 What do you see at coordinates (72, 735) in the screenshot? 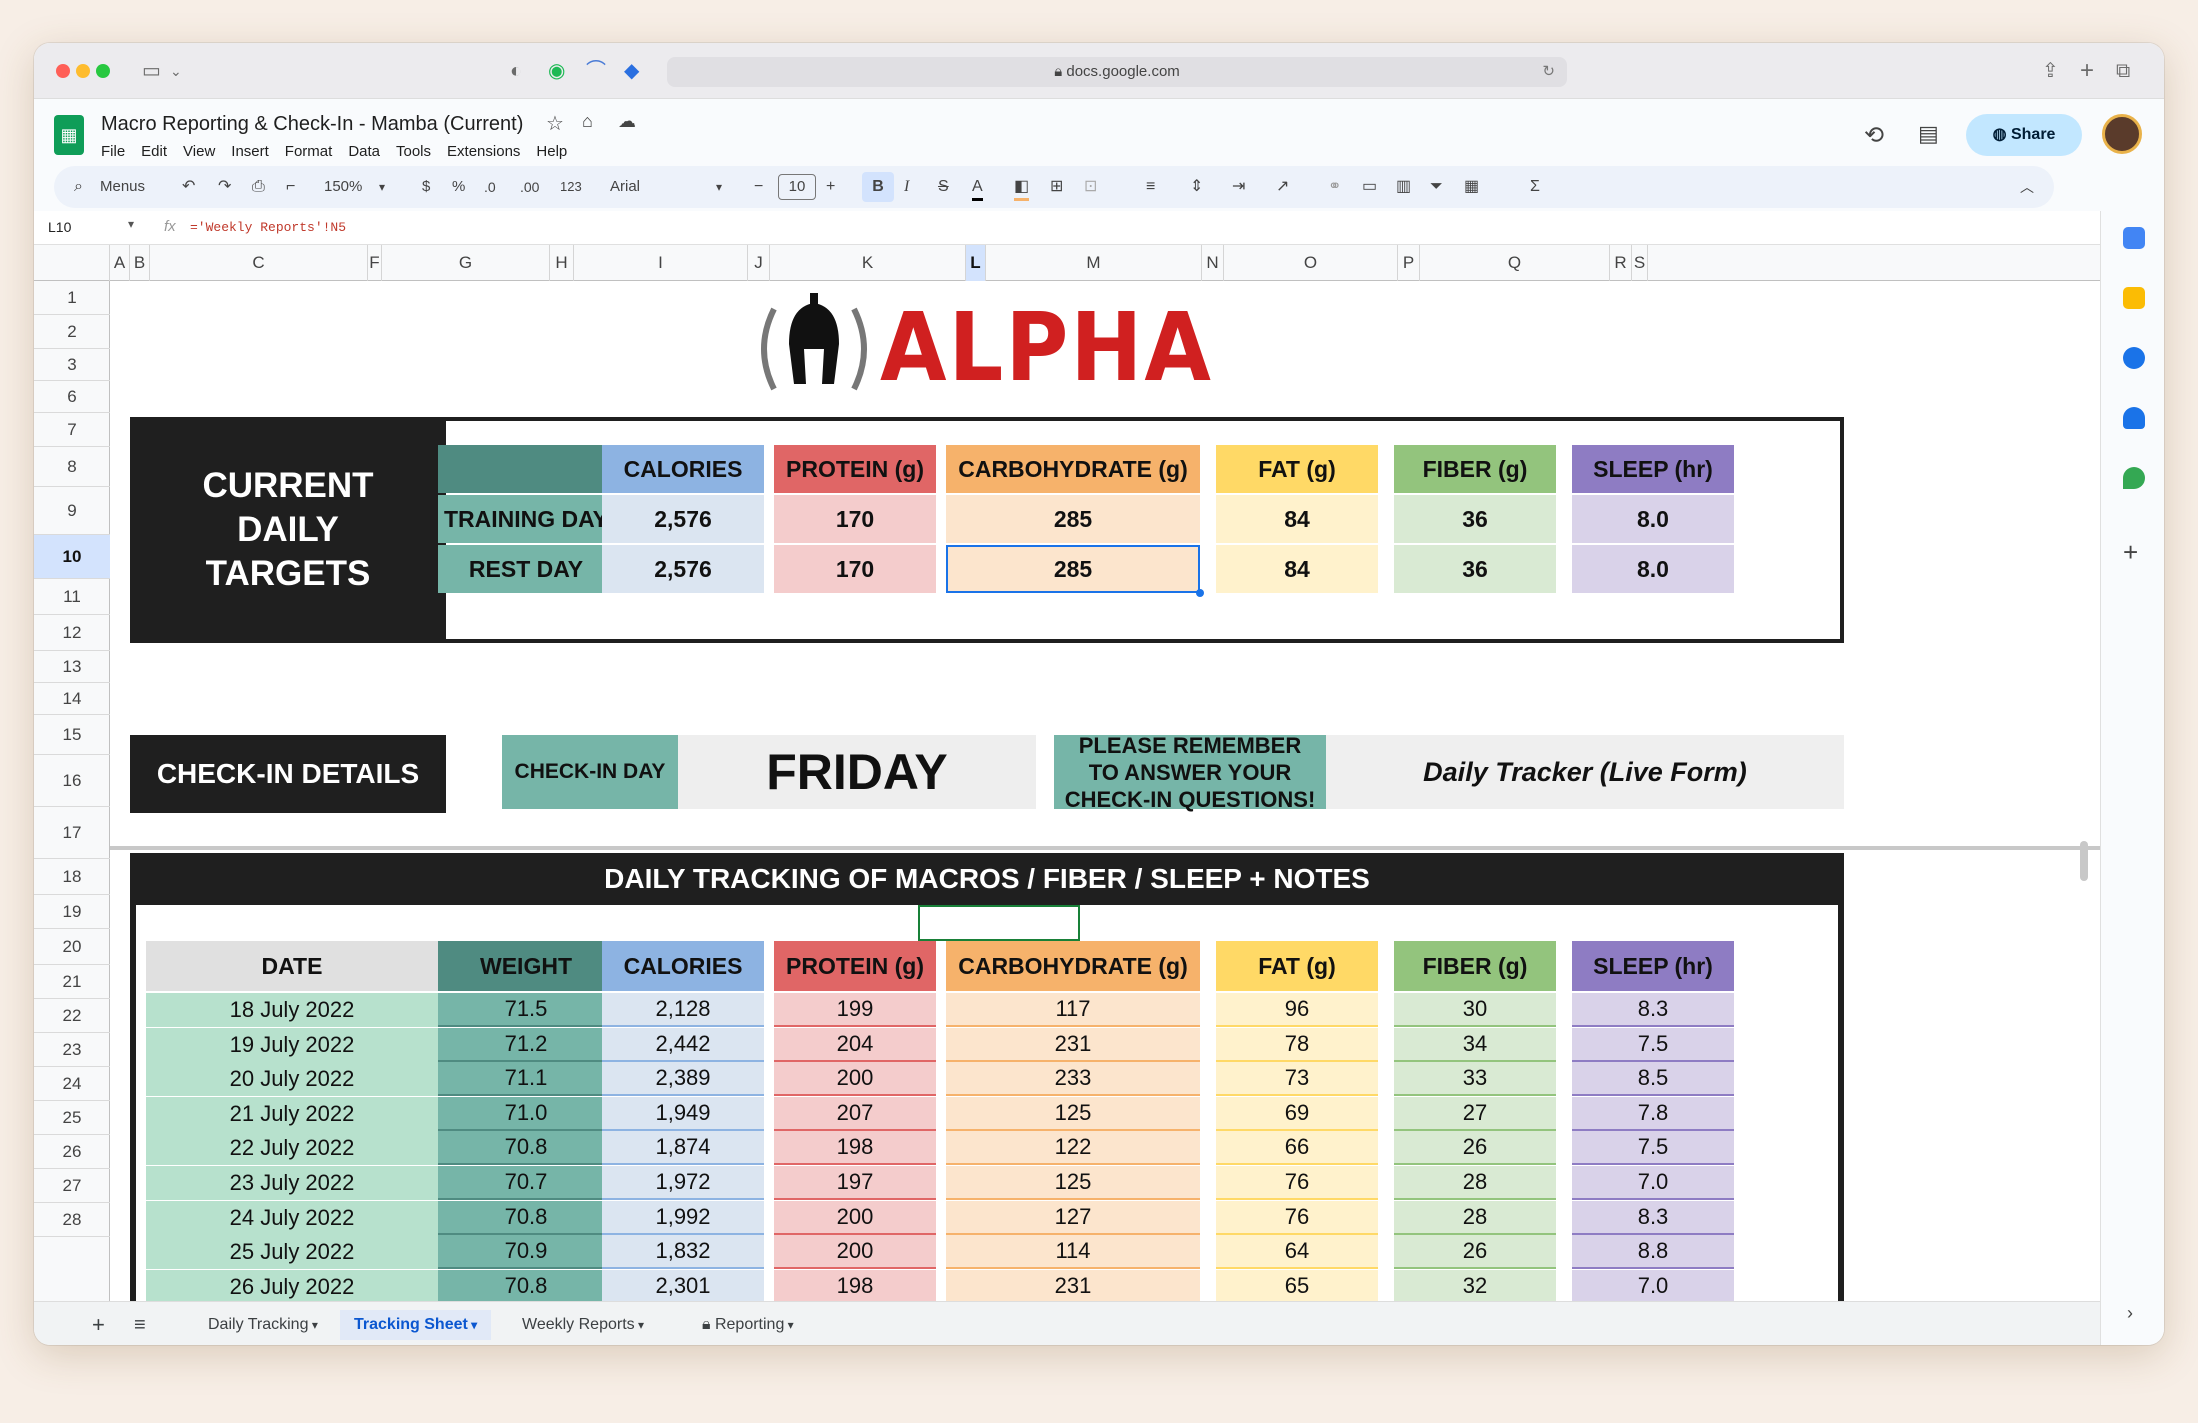
I see `row-header-15: 15` at bounding box center [72, 735].